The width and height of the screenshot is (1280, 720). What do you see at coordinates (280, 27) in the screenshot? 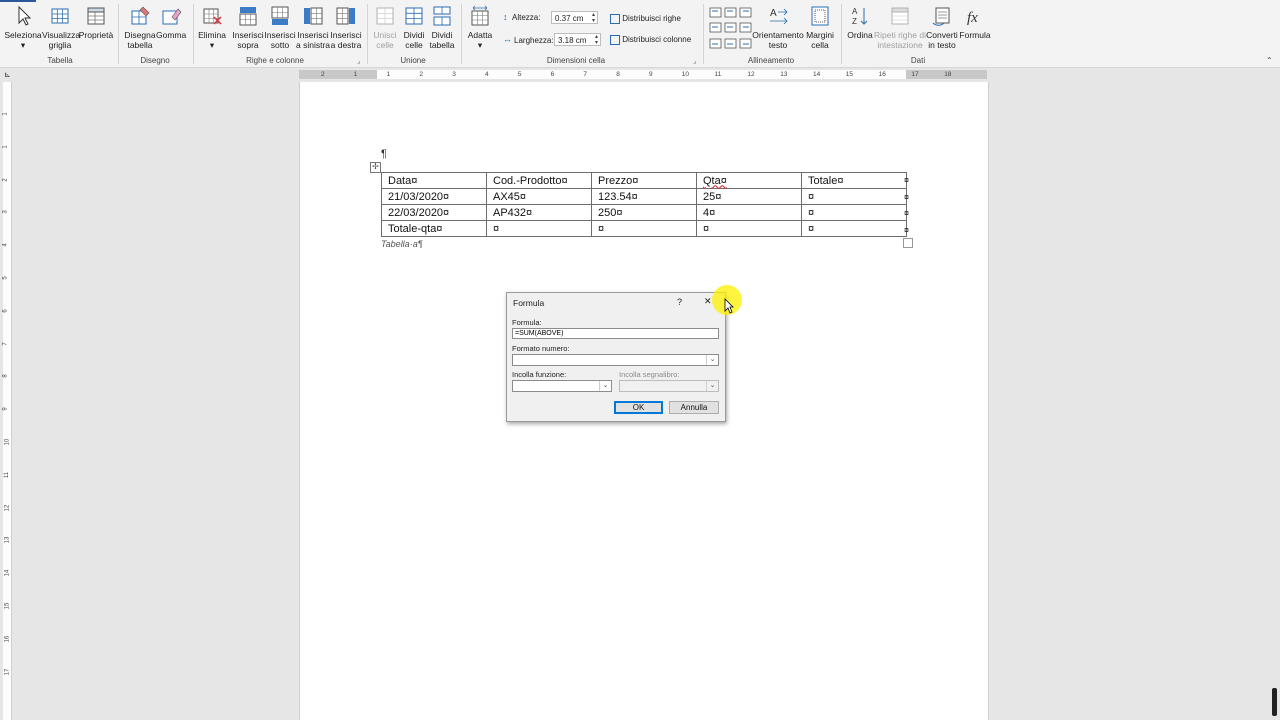
I see `inserisci-sotto-button: Inserisci sotto` at bounding box center [280, 27].